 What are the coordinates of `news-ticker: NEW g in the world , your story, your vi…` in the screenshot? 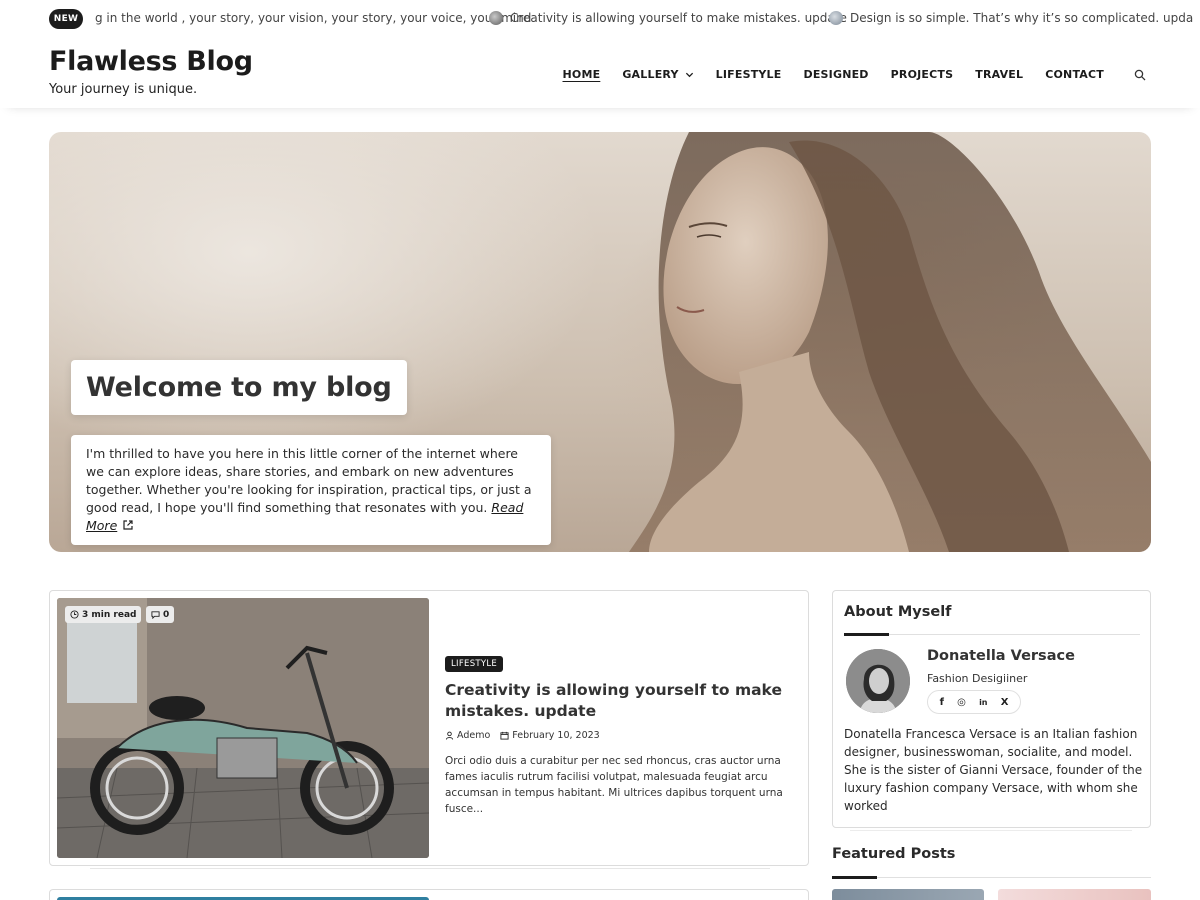 It's located at (600, 19).